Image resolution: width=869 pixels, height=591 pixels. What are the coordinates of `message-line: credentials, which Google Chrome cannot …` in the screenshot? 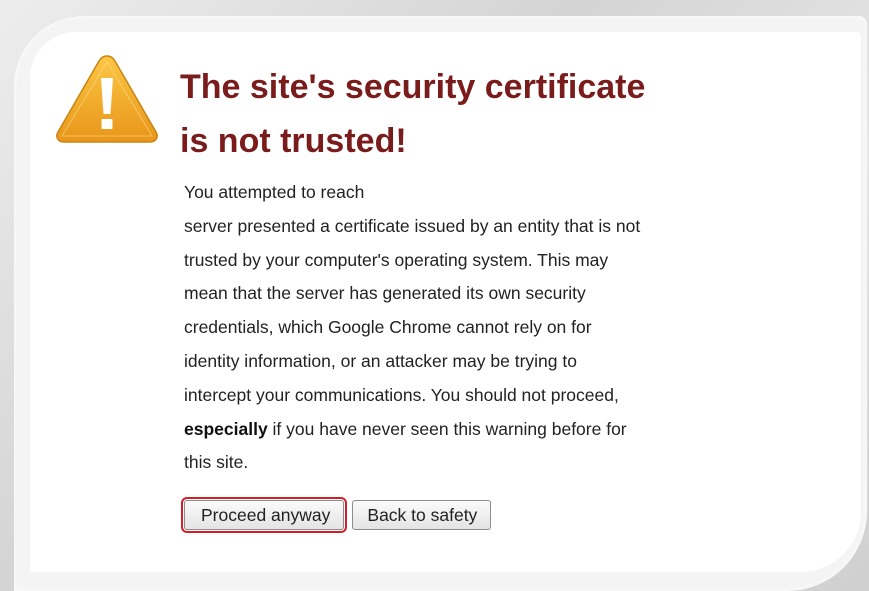 It's located at (388, 327).